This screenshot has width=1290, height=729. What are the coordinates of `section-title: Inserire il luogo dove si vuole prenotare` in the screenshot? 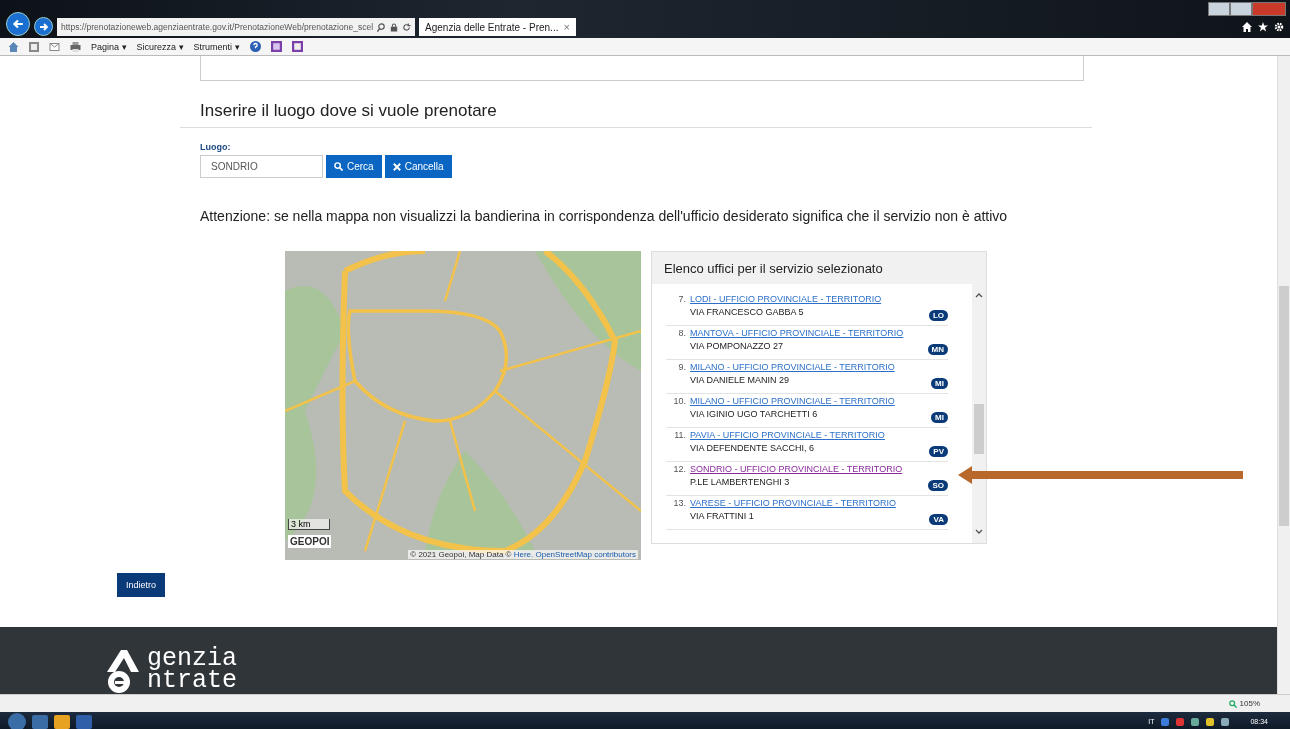 It's located at (636, 114).